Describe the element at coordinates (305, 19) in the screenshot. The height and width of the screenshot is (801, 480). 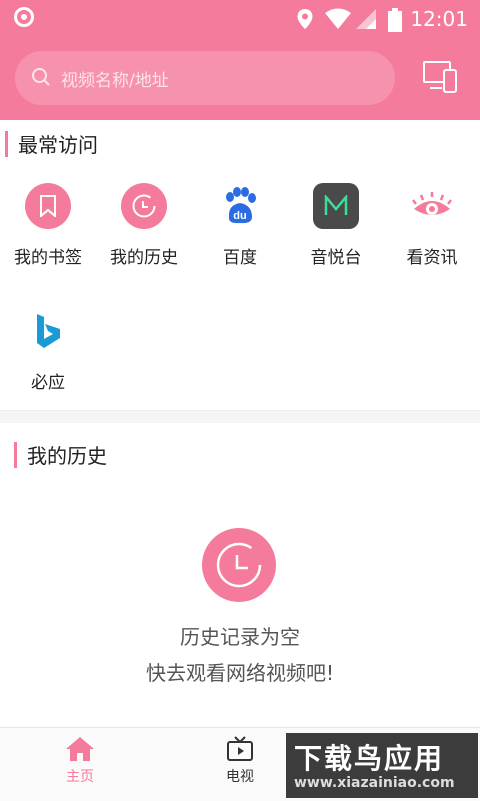
I see `location-icon` at that location.